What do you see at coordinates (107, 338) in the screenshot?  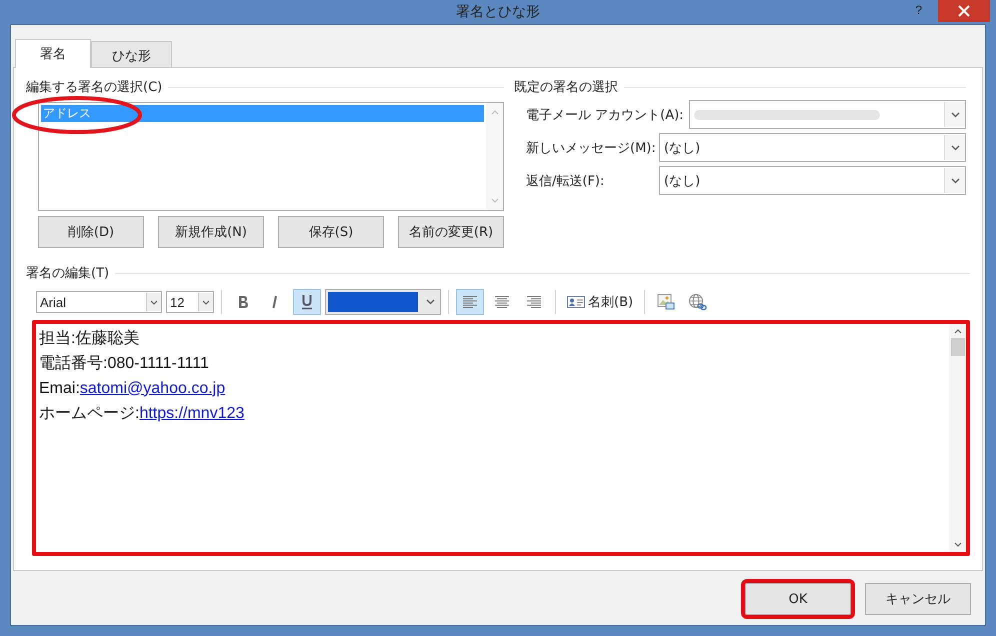 I see `signature-line-text: 佐藤聡美` at bounding box center [107, 338].